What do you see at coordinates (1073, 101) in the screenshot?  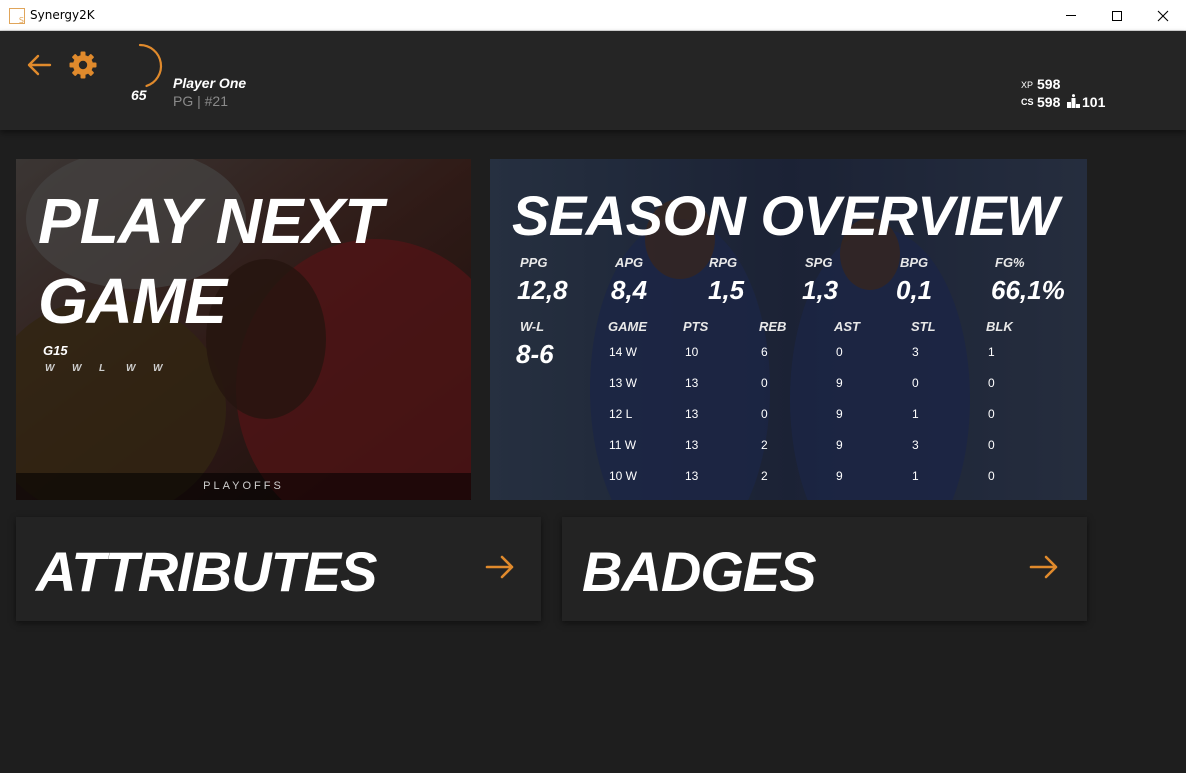 I see `podium-icon` at bounding box center [1073, 101].